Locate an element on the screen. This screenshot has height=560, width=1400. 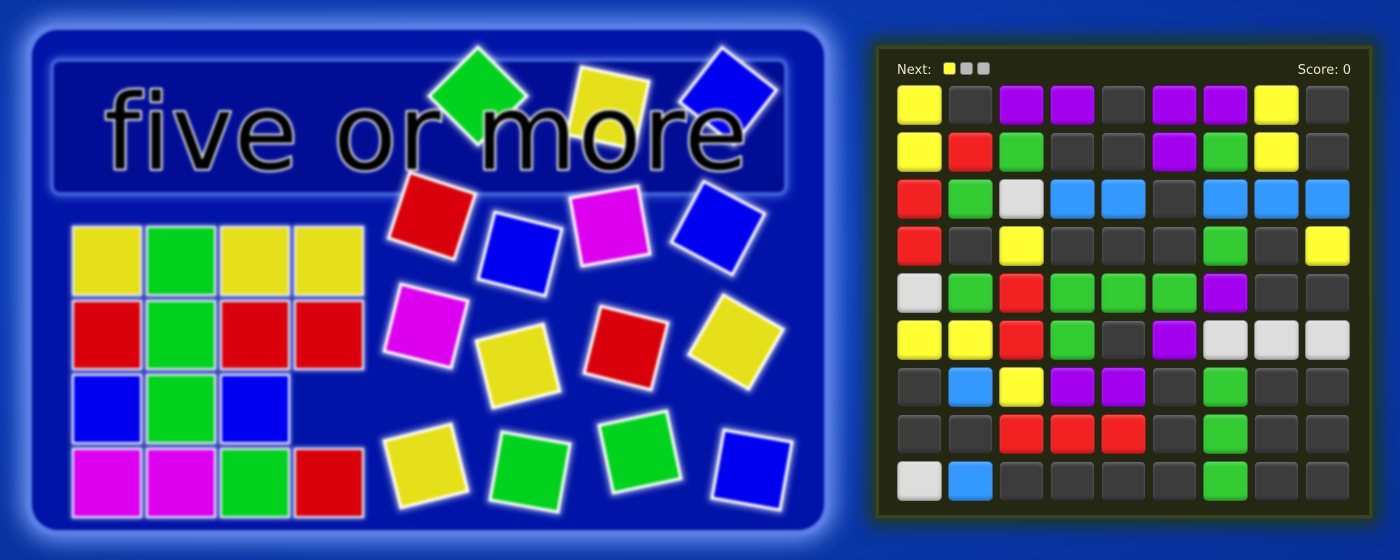
art-tile-yellow is located at coordinates (255, 261).